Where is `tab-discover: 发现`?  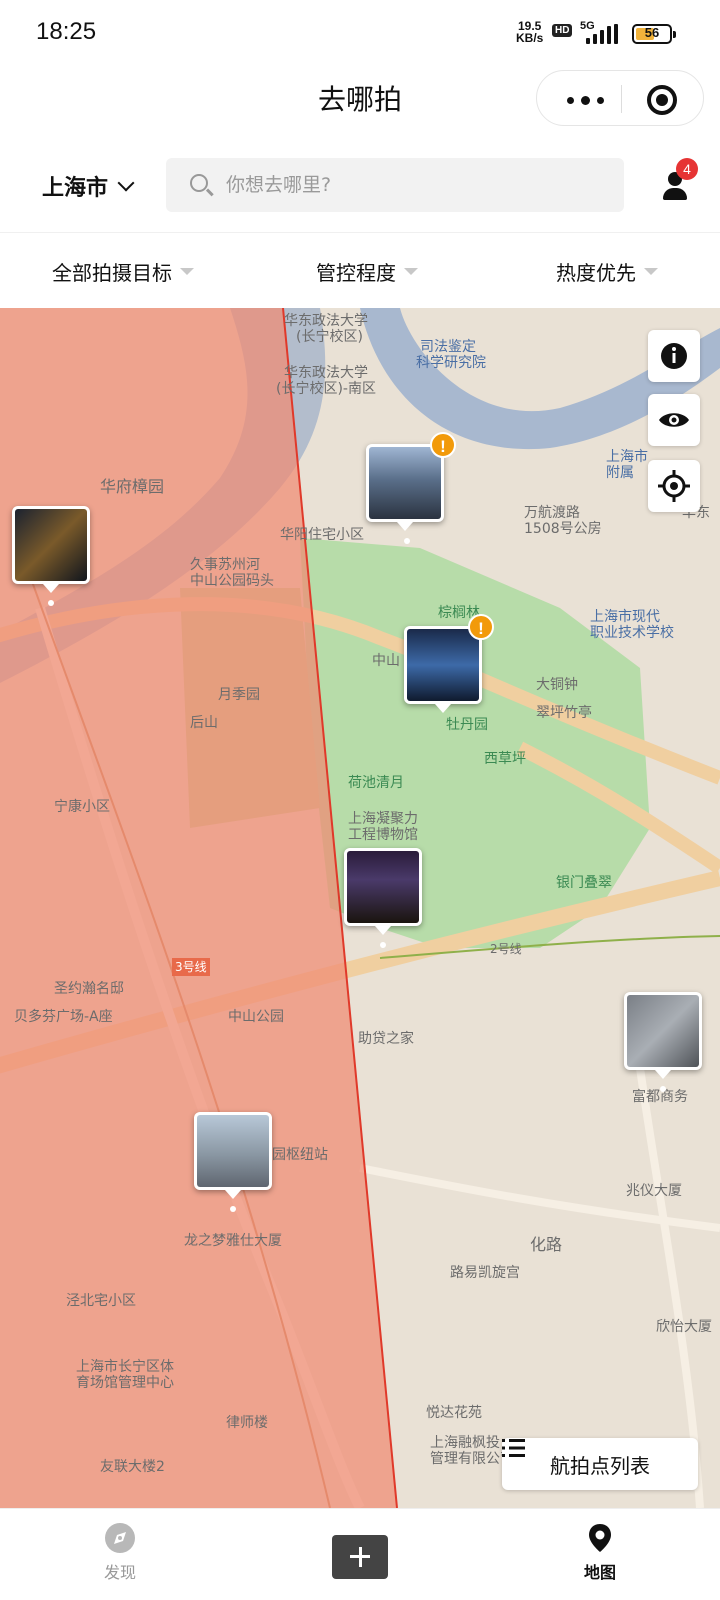
tab-discover: 发现 is located at coordinates (120, 1552).